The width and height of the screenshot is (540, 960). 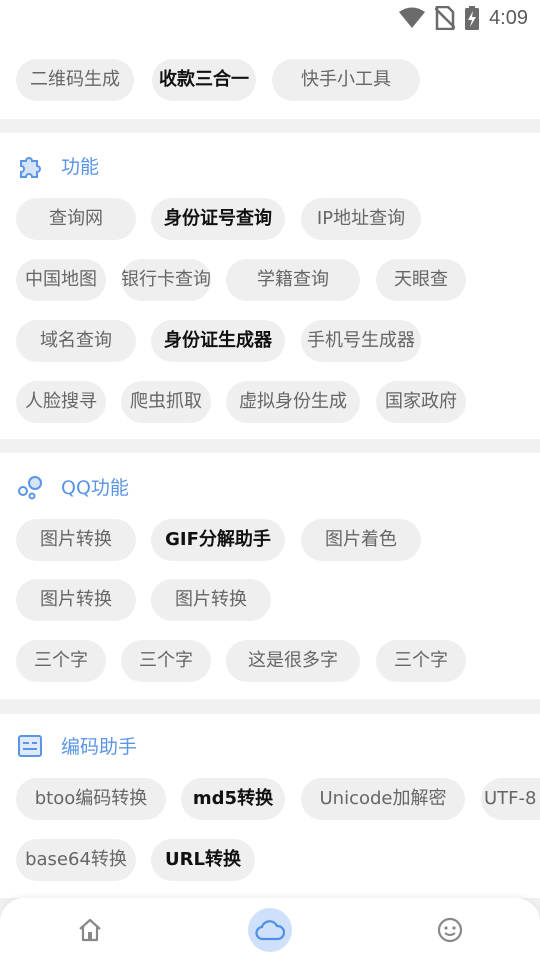 What do you see at coordinates (293, 280) in the screenshot?
I see `tool-chip: 学籍查询` at bounding box center [293, 280].